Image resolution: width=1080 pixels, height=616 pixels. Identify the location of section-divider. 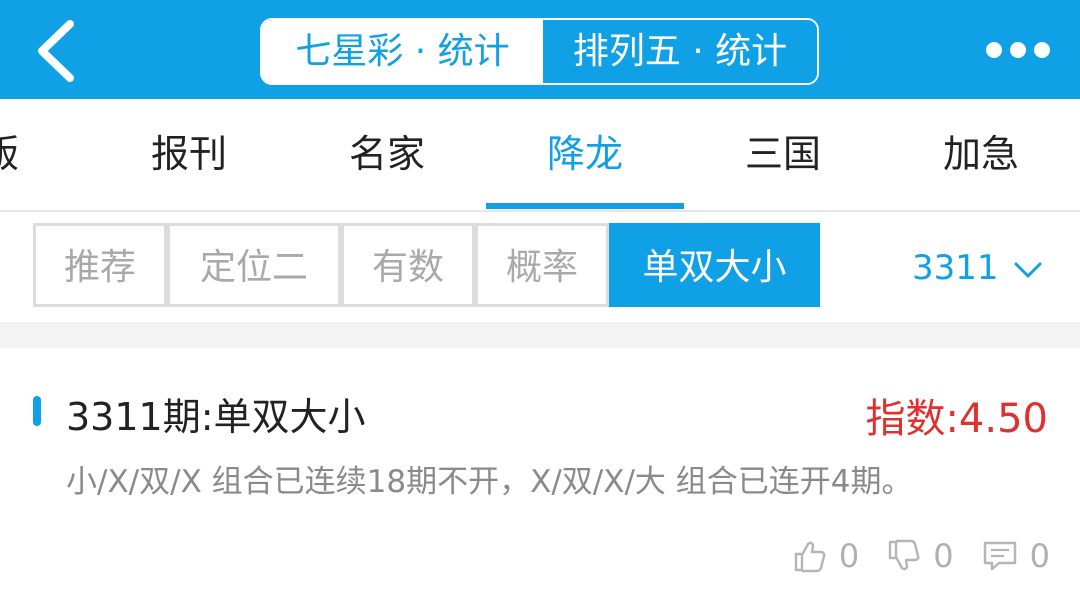
(540, 335).